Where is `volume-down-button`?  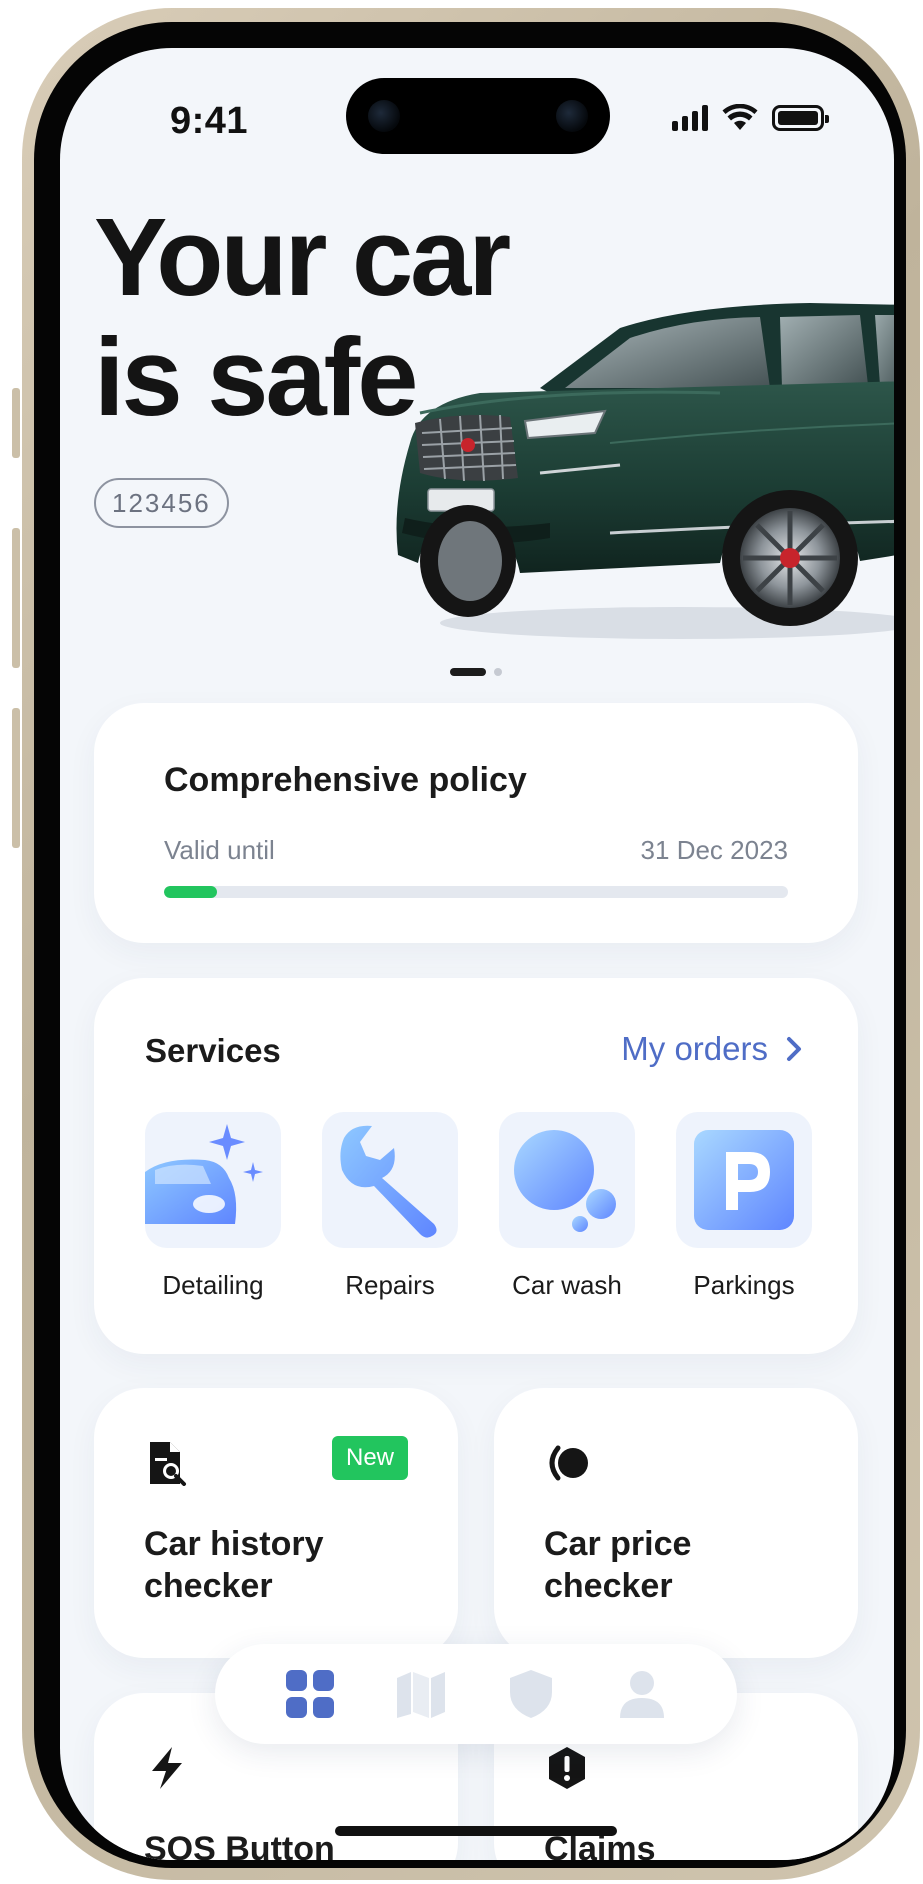
volume-down-button is located at coordinates (16, 778).